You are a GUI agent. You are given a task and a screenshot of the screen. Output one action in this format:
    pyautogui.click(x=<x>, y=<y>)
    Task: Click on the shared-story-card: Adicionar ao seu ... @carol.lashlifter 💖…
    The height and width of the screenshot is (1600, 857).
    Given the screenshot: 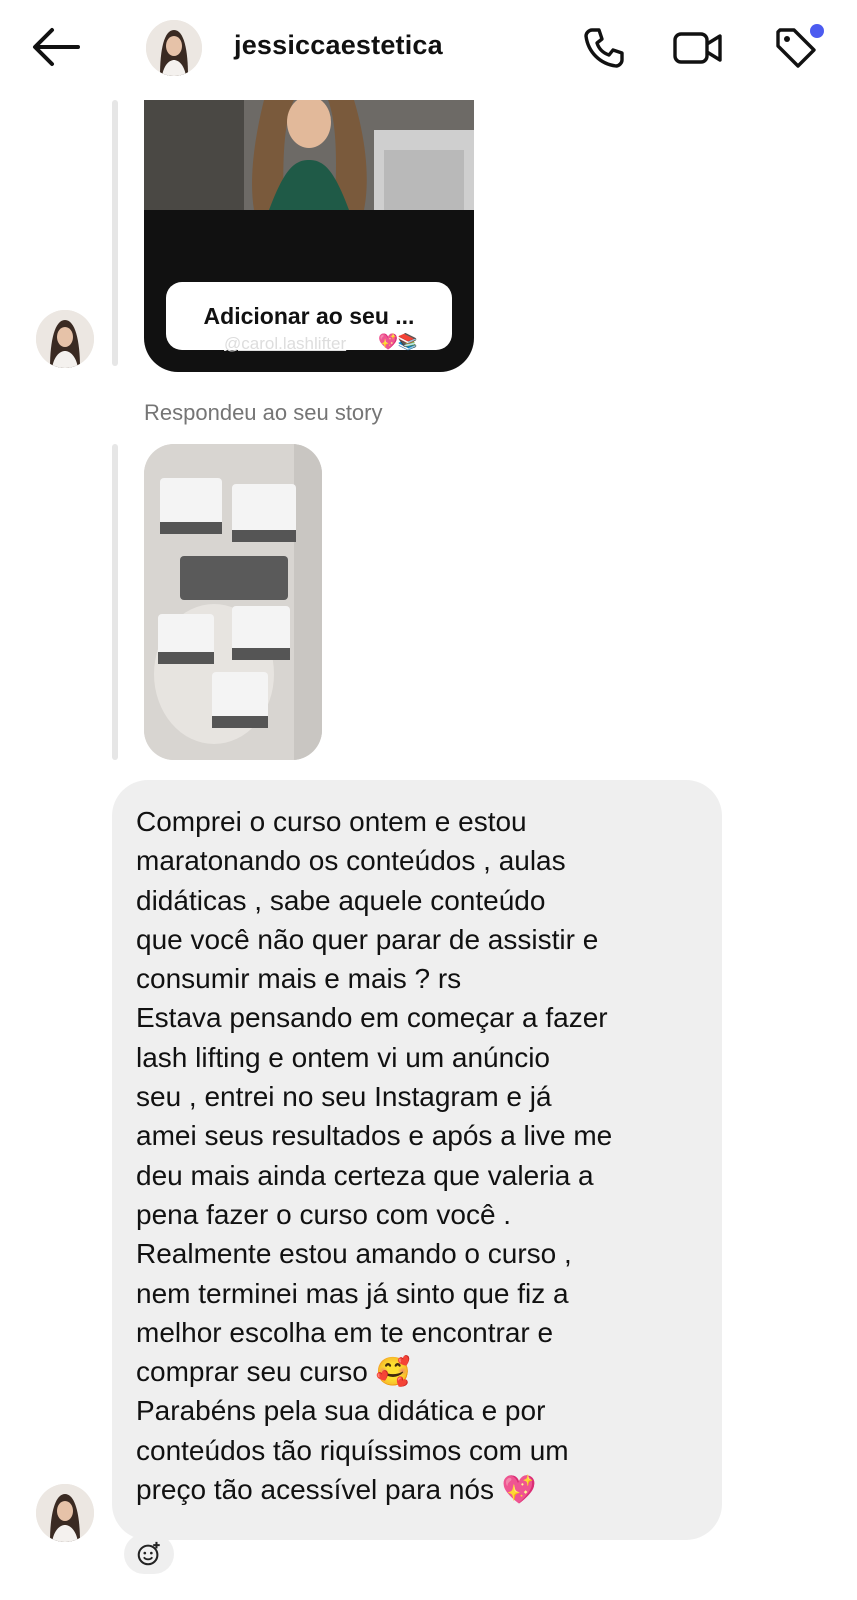 What is the action you would take?
    pyautogui.click(x=309, y=236)
    